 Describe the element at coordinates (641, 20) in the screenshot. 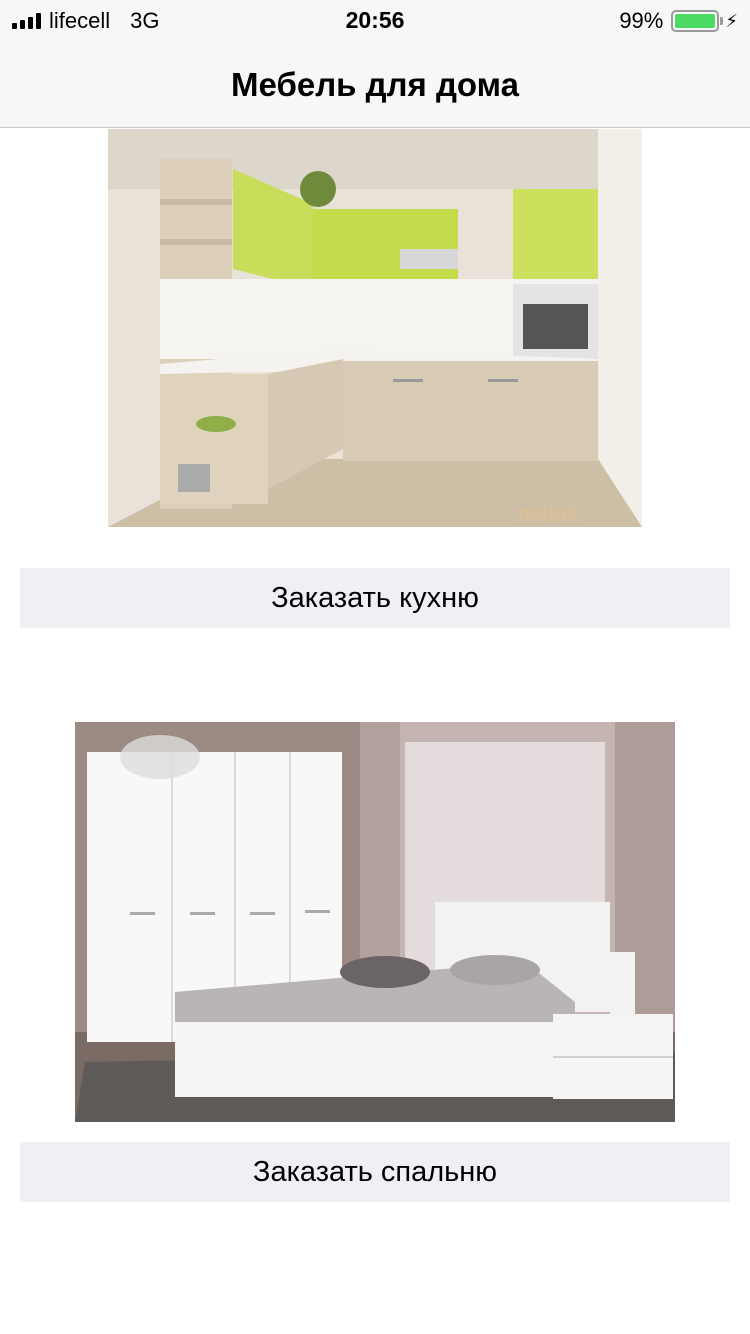

I see `battery-percent: 99%` at that location.